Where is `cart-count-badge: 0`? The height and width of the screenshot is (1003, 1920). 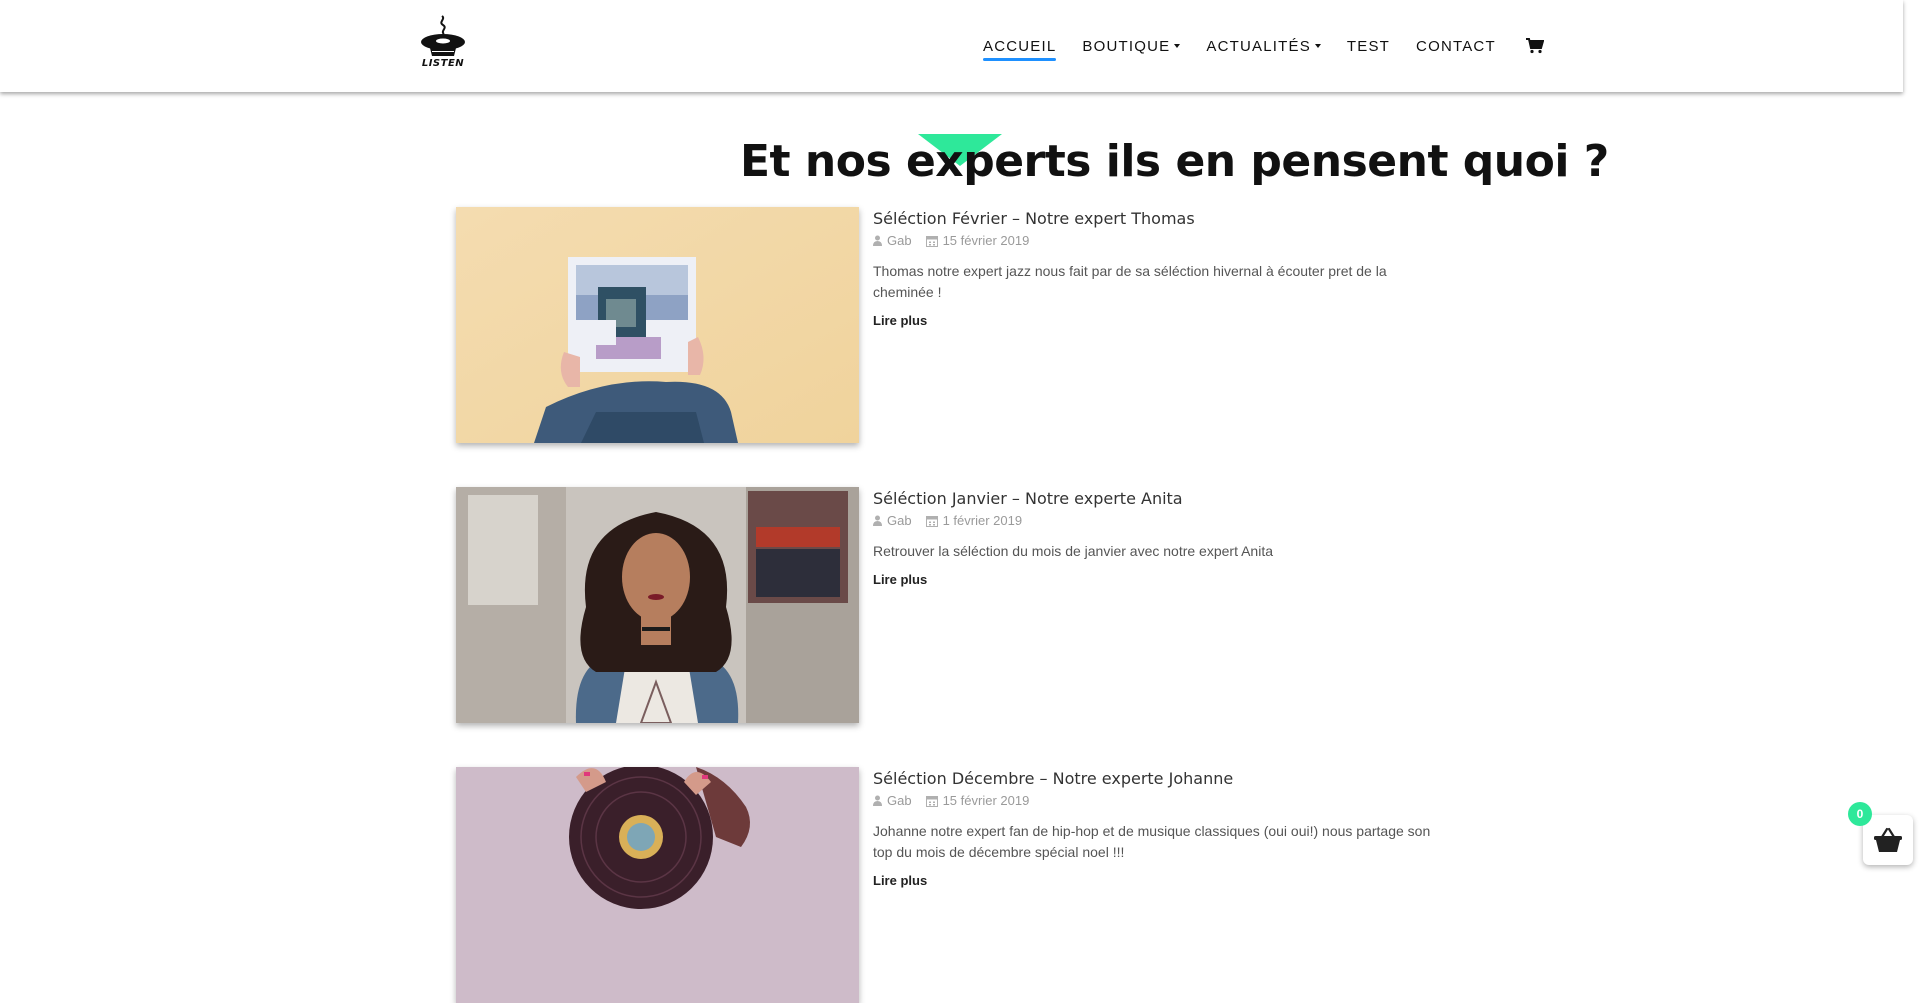 cart-count-badge: 0 is located at coordinates (1860, 814).